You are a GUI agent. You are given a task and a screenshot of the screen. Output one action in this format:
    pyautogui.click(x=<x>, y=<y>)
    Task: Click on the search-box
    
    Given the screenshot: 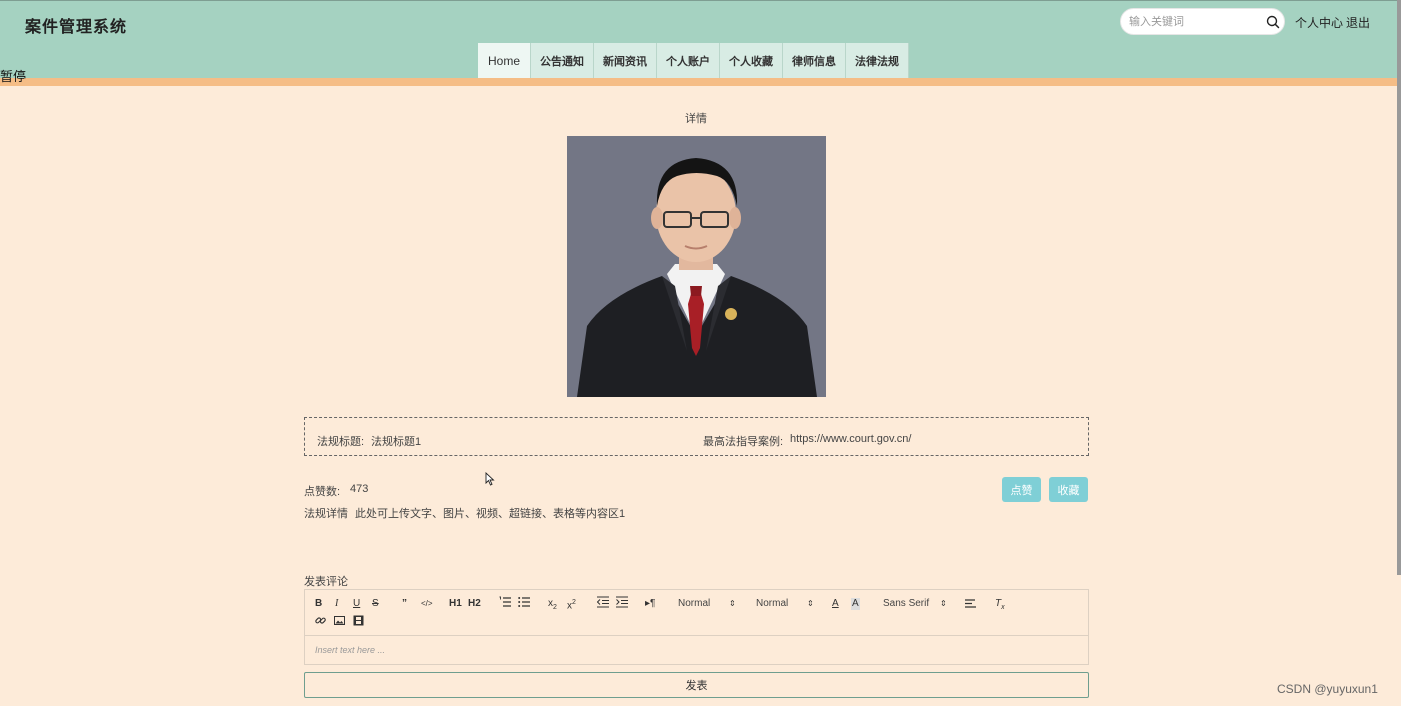 What is the action you would take?
    pyautogui.click(x=1202, y=21)
    